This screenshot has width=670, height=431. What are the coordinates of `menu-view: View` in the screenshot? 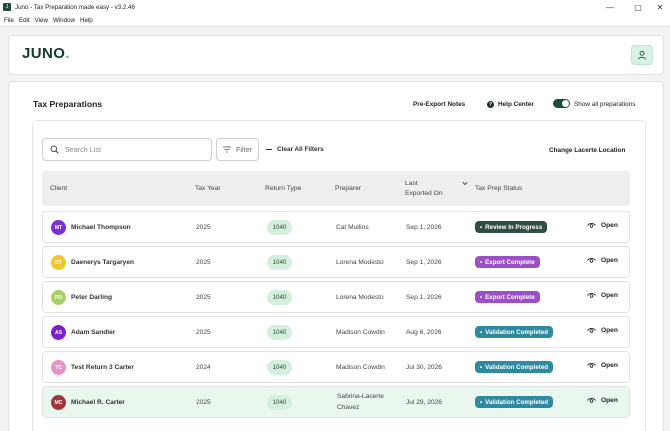 It's located at (41, 20).